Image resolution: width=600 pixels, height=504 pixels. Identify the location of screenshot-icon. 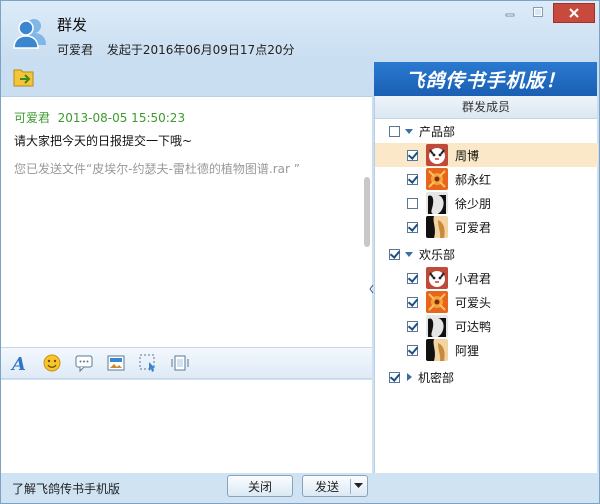
(148, 363).